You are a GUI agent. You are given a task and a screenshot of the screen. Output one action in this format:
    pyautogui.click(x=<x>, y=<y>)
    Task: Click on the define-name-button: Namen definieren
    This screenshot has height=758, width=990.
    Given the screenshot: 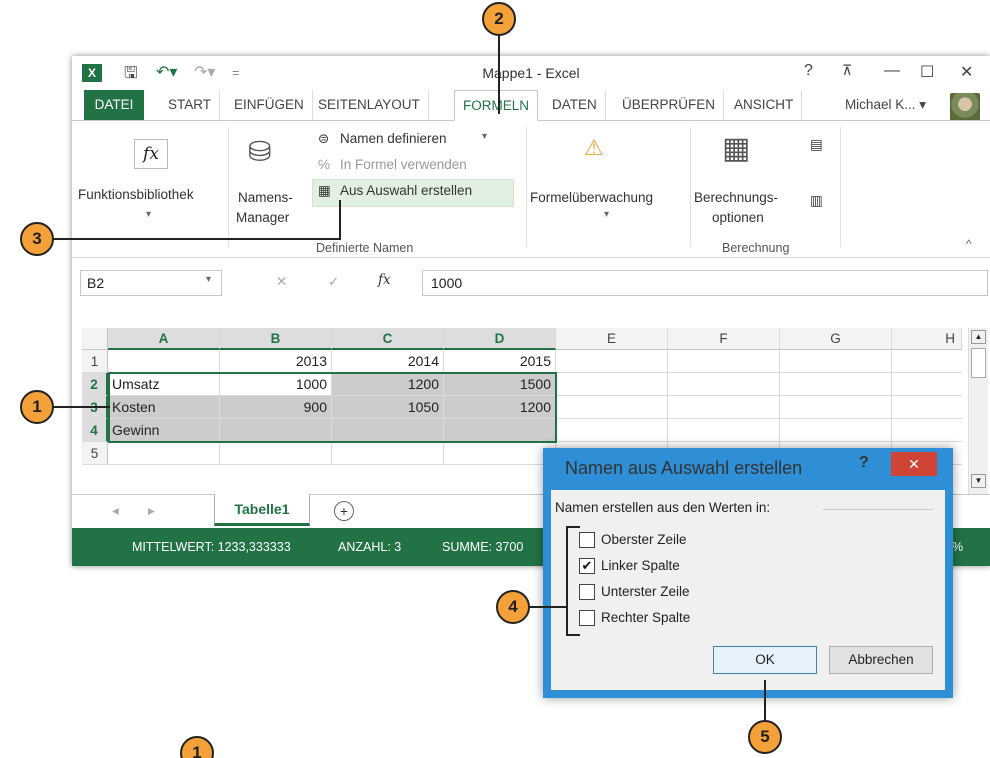 What is the action you would take?
    pyautogui.click(x=393, y=138)
    